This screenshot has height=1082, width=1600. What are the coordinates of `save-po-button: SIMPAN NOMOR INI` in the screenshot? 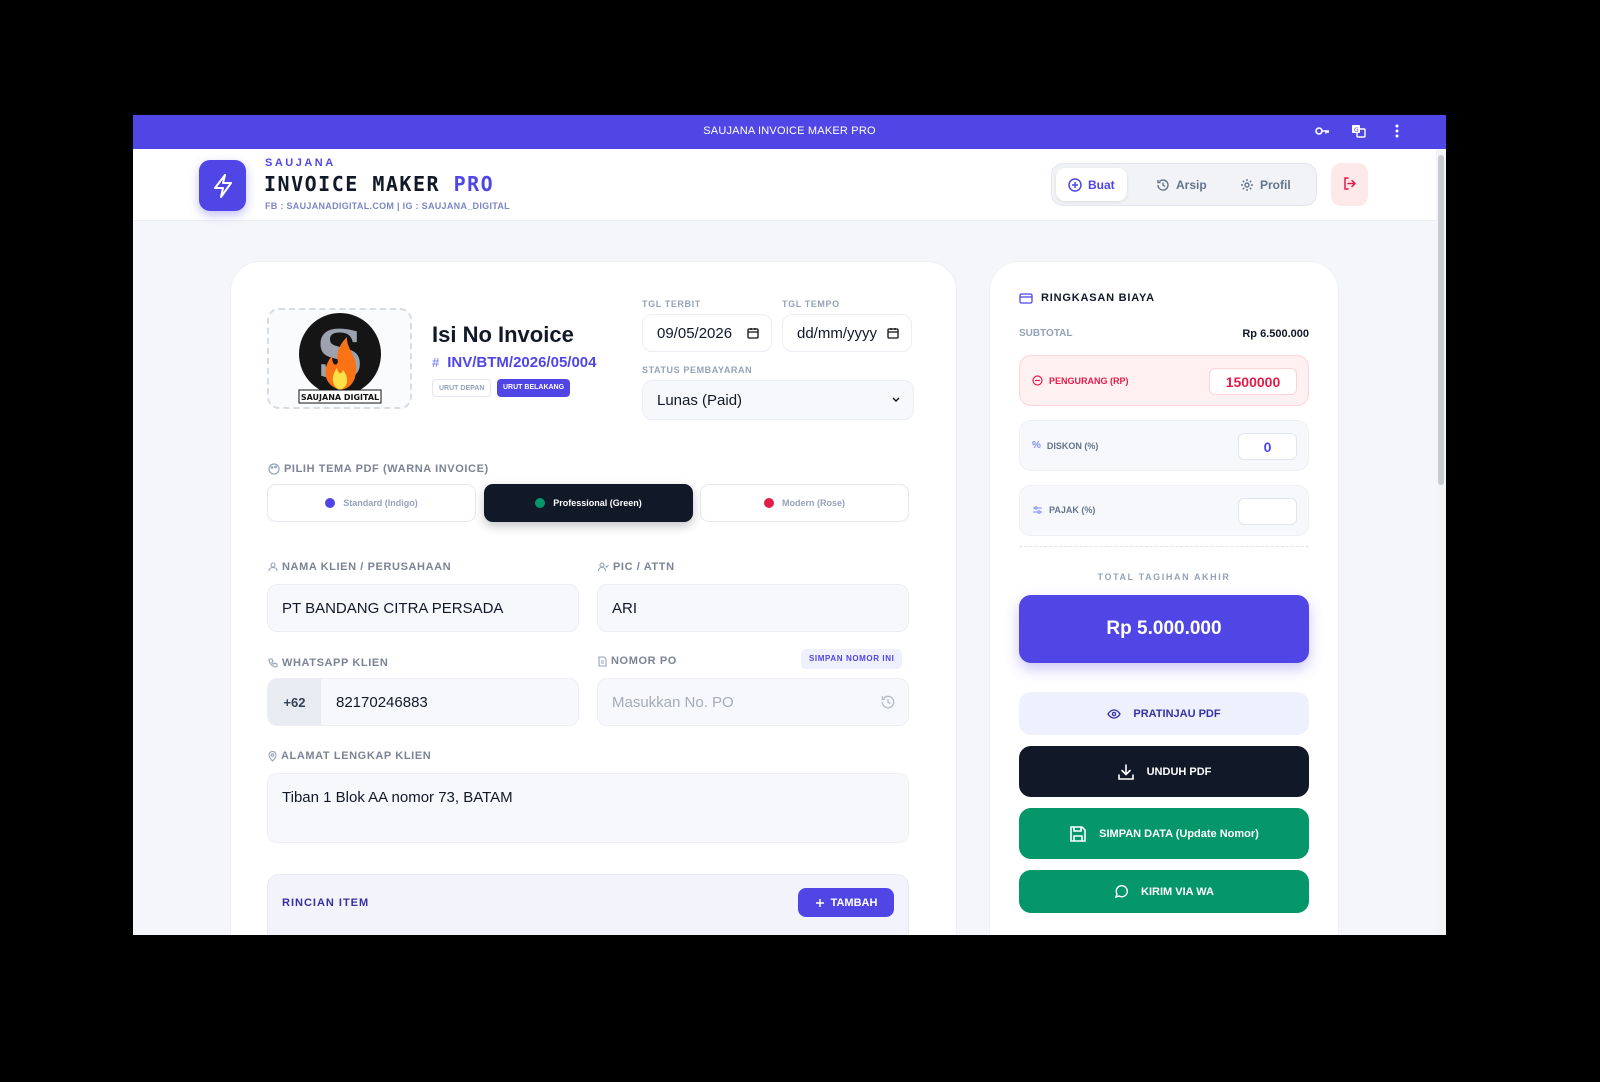 It's located at (852, 659).